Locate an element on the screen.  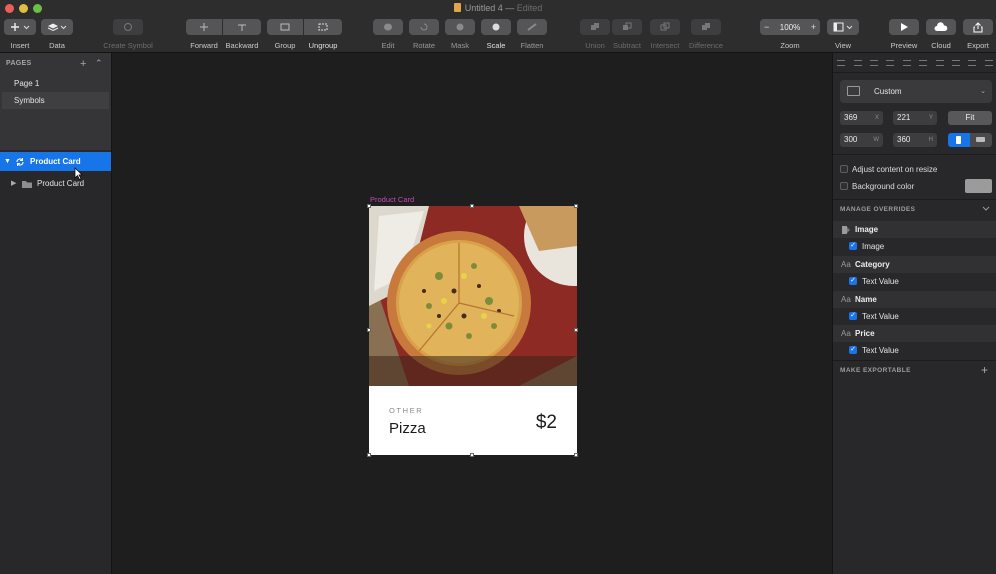
edit-button: Edit is located at coordinates (388, 36).